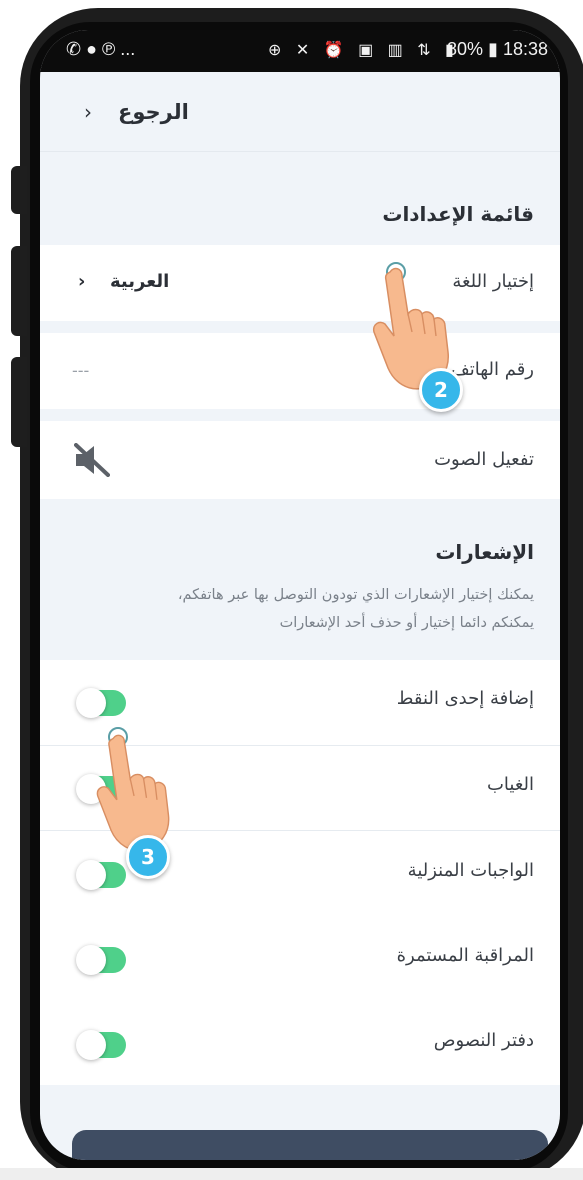  I want to click on notification-label: دفتر النصوص, so click(483, 1040).